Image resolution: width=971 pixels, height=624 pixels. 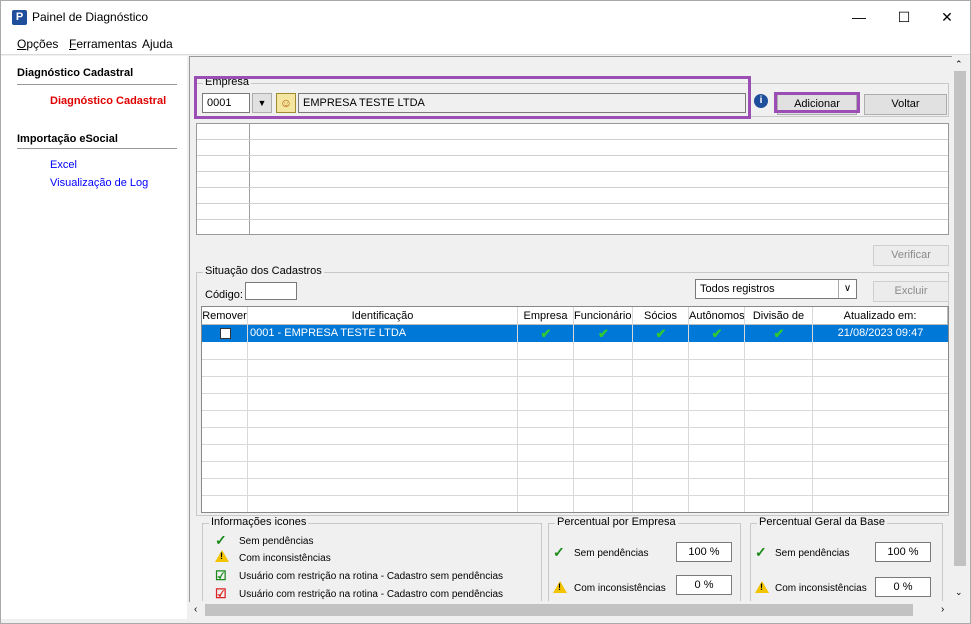 What do you see at coordinates (779, 323) in the screenshot?
I see `column-header-divisao-rh: Divisão de RH` at bounding box center [779, 323].